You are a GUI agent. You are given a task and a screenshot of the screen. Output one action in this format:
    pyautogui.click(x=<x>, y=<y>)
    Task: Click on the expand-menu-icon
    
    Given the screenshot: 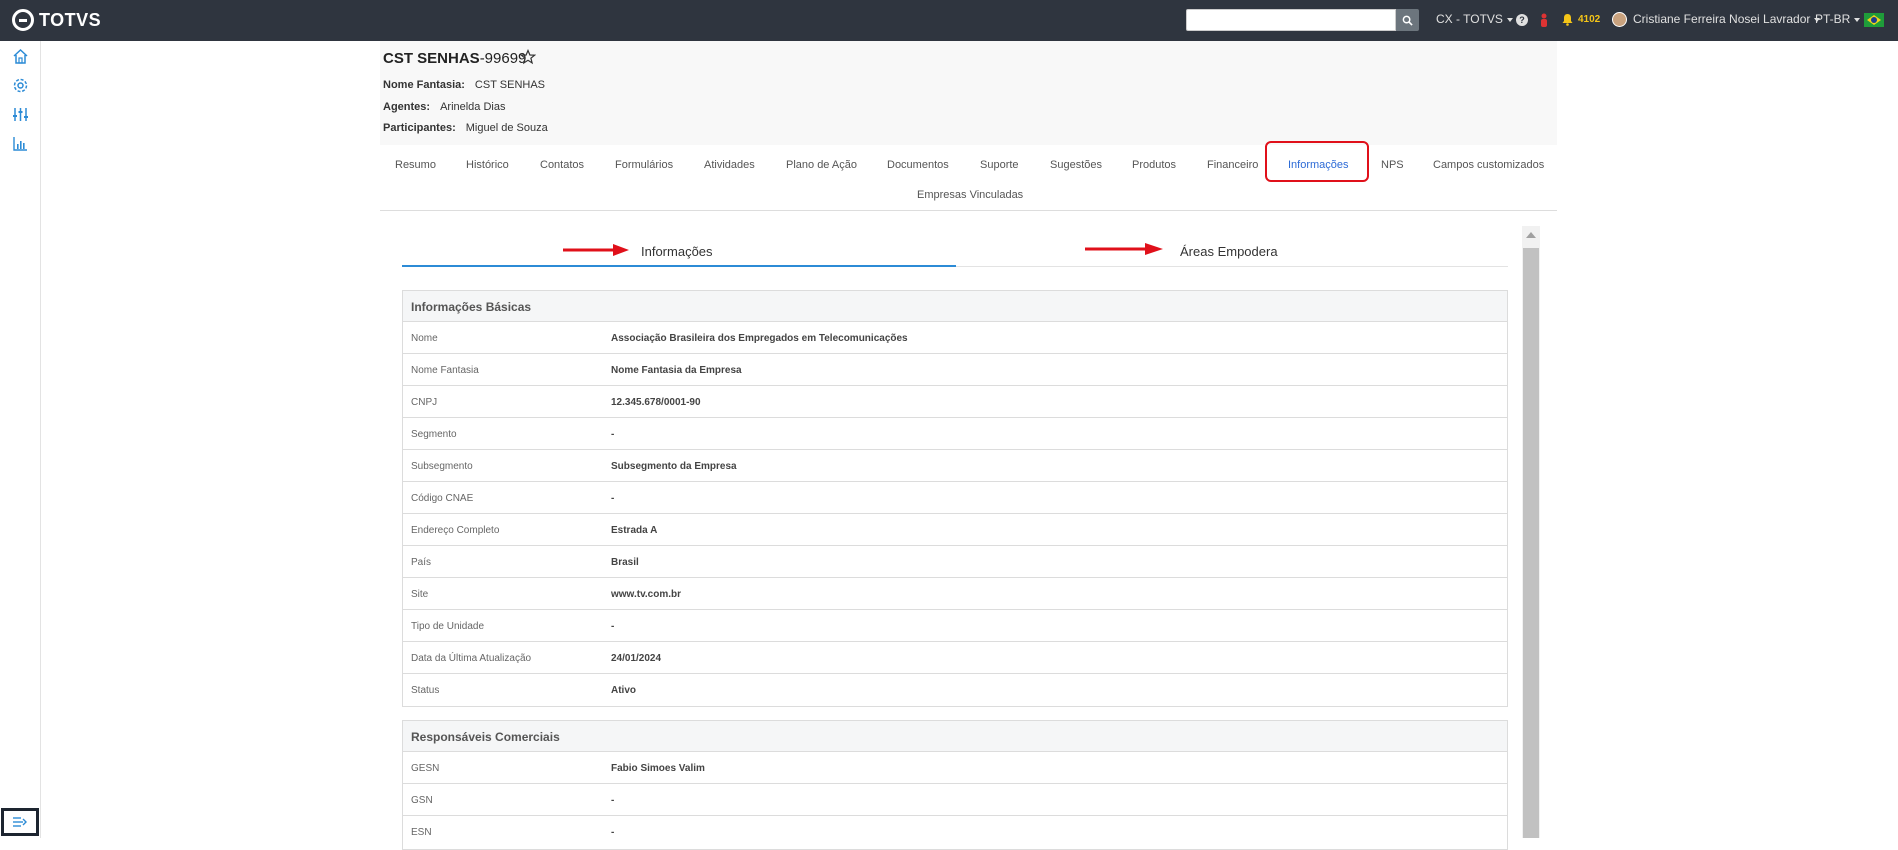 What is the action you would take?
    pyautogui.click(x=20, y=822)
    